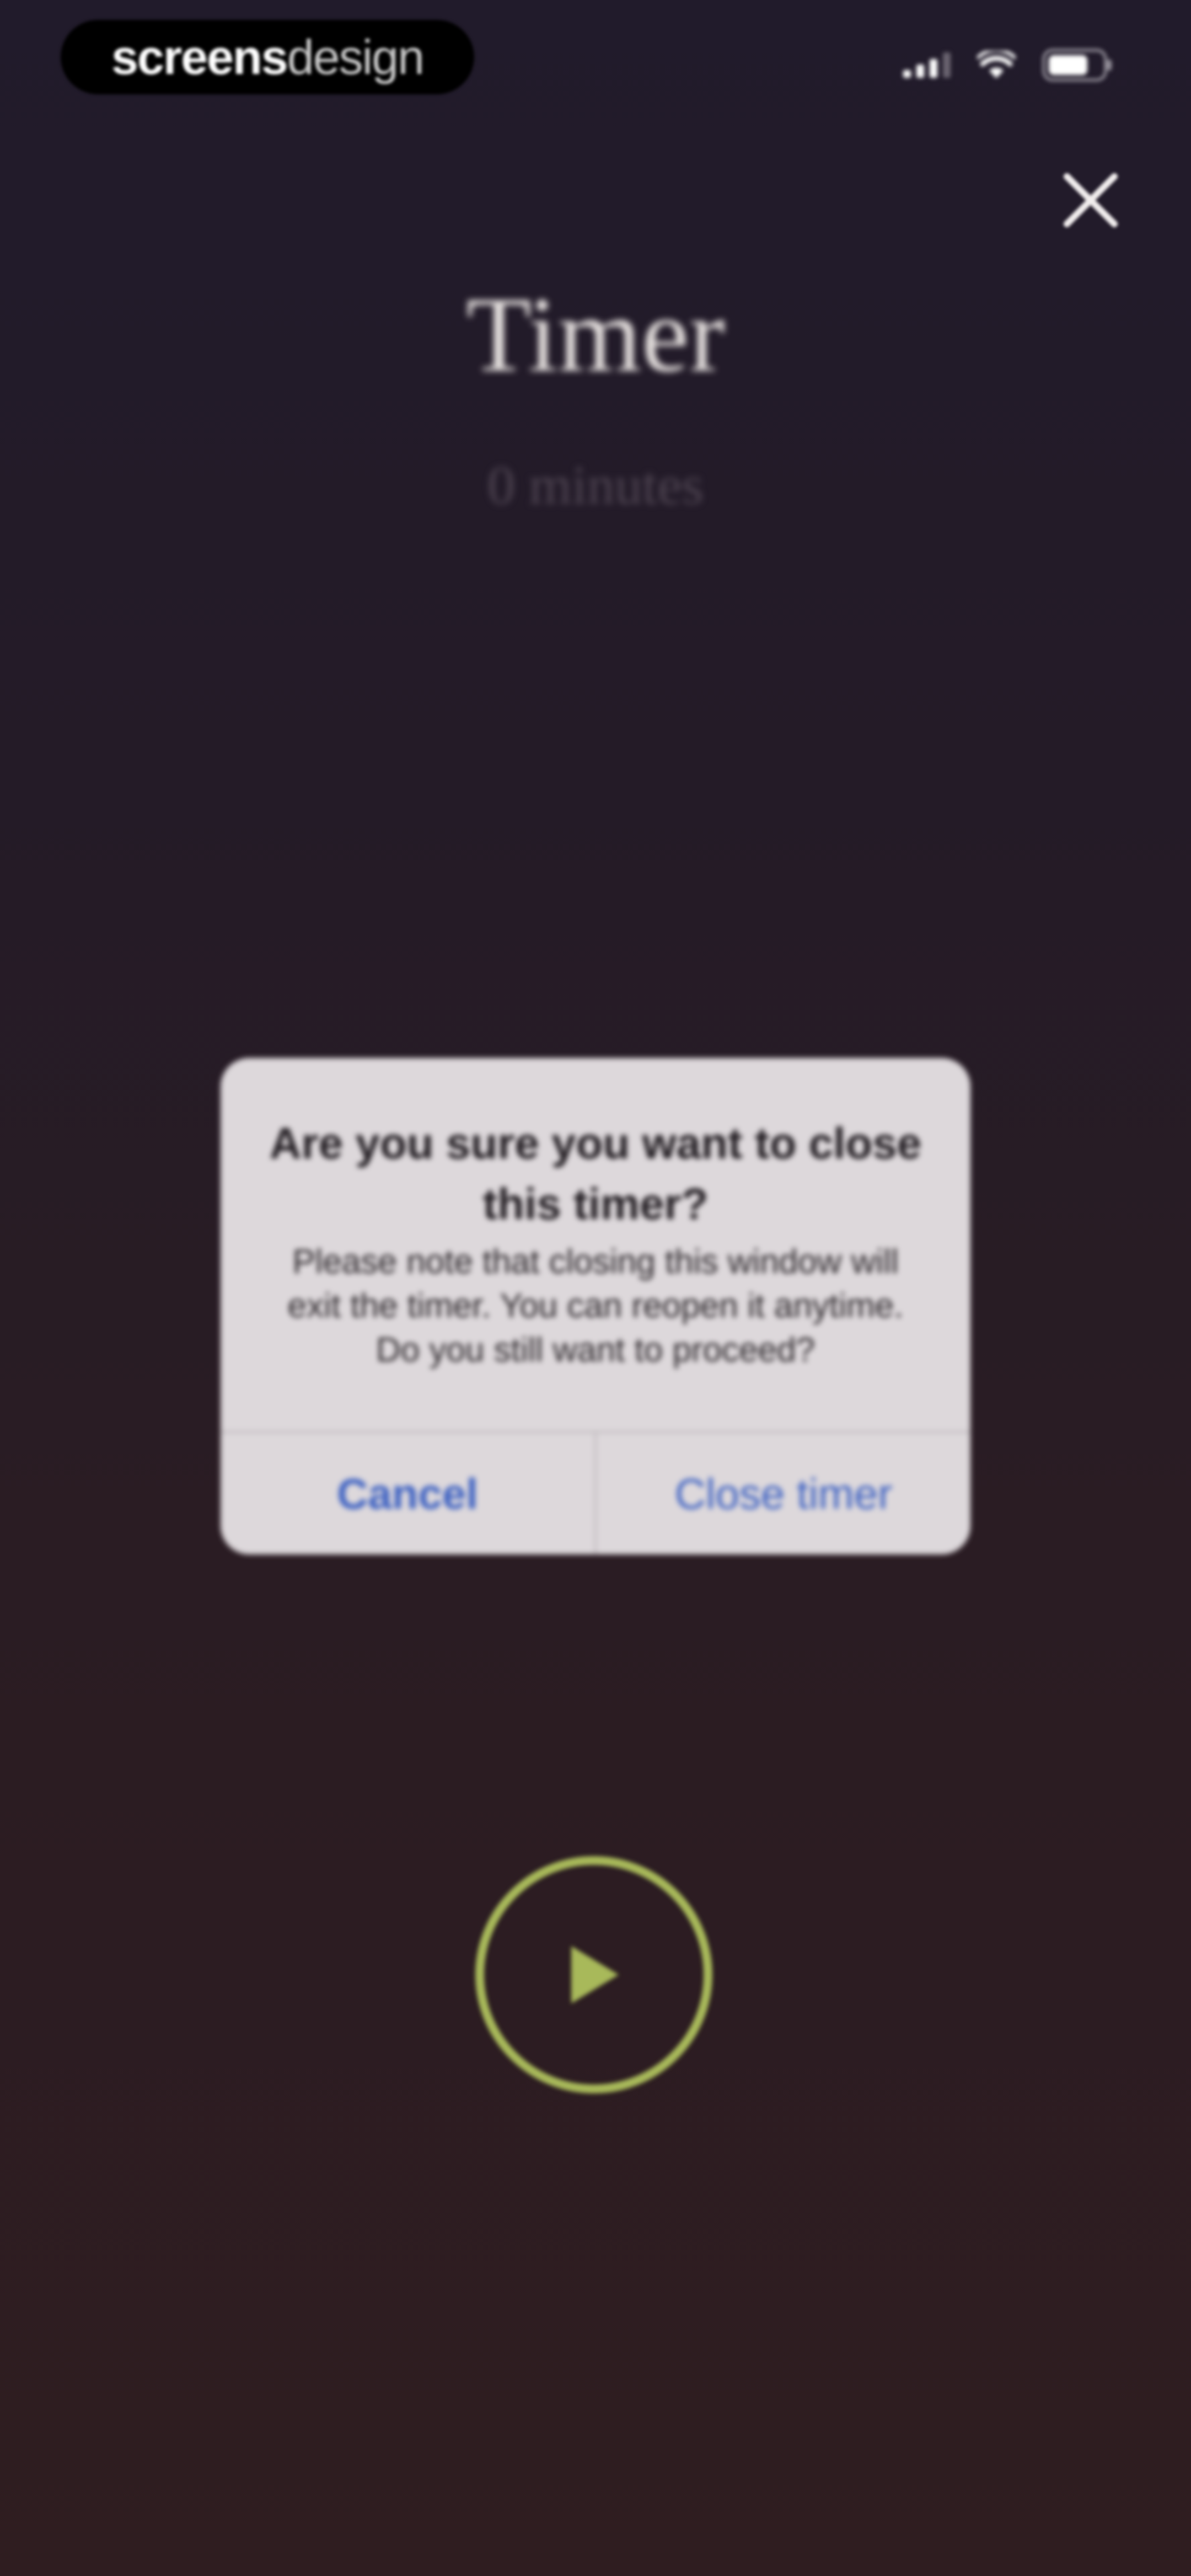 The width and height of the screenshot is (1191, 2576). What do you see at coordinates (1078, 65) in the screenshot?
I see `battery-icon` at bounding box center [1078, 65].